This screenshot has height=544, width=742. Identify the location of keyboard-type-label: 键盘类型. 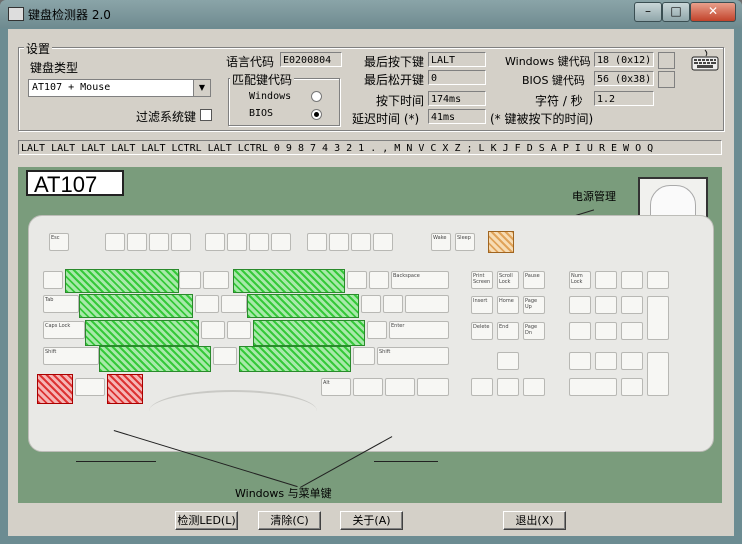
(54, 68).